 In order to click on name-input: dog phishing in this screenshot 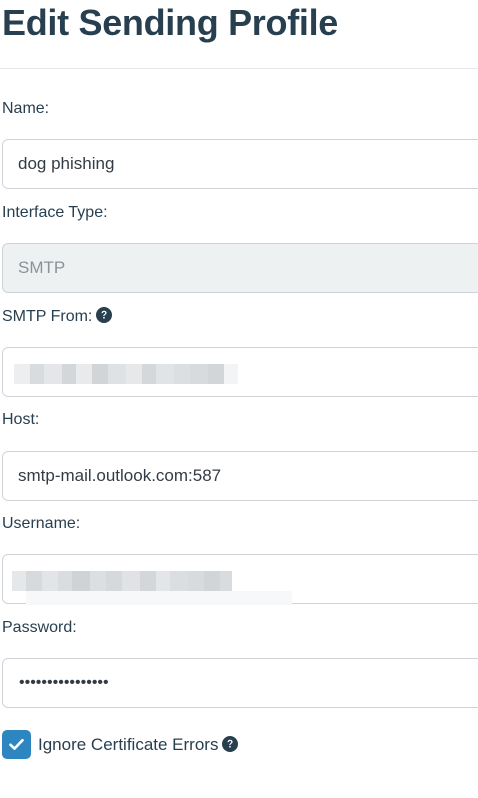, I will do `click(240, 164)`.